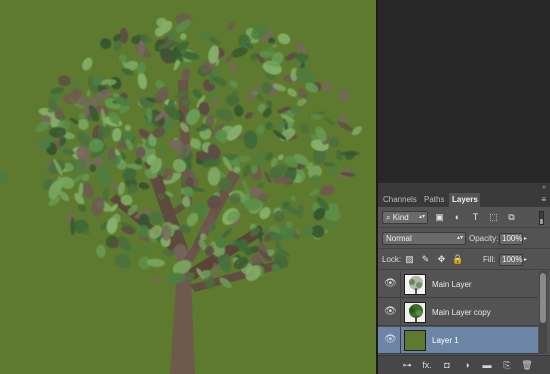  Describe the element at coordinates (407, 365) in the screenshot. I see `link-layers-icon: ⊶` at that location.